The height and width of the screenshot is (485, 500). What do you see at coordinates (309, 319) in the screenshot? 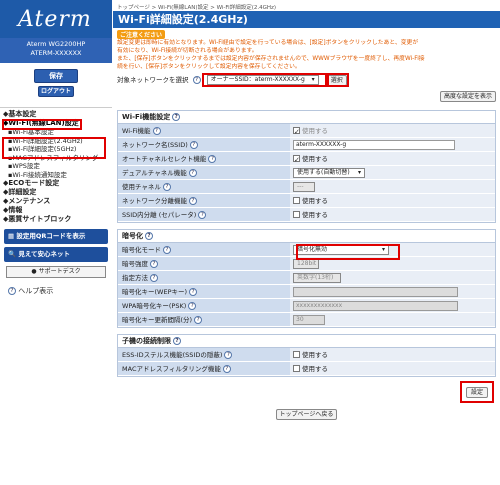
I see `key-interval-input: 30` at bounding box center [309, 319].